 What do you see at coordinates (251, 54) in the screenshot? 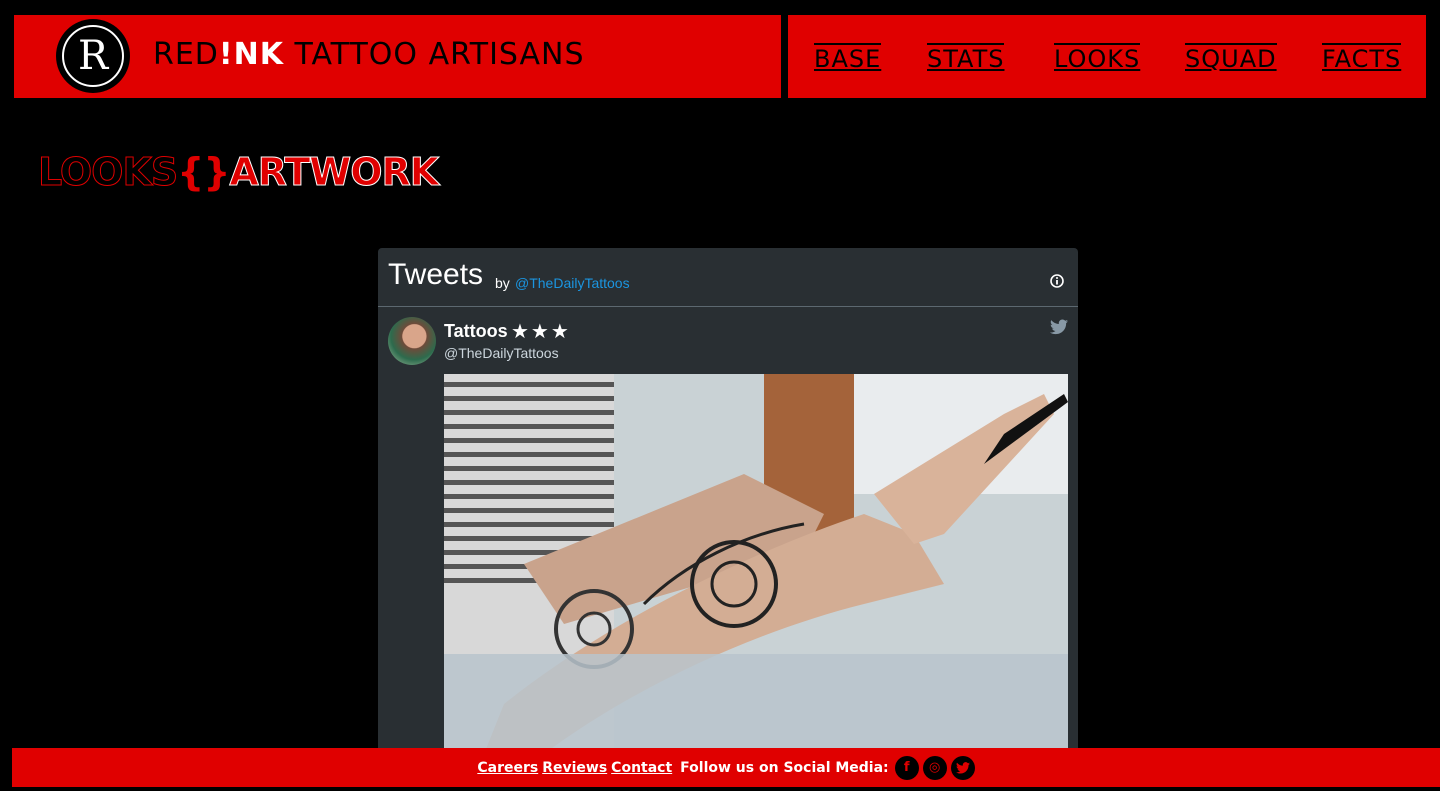
I see `brand-ink: !NK` at bounding box center [251, 54].